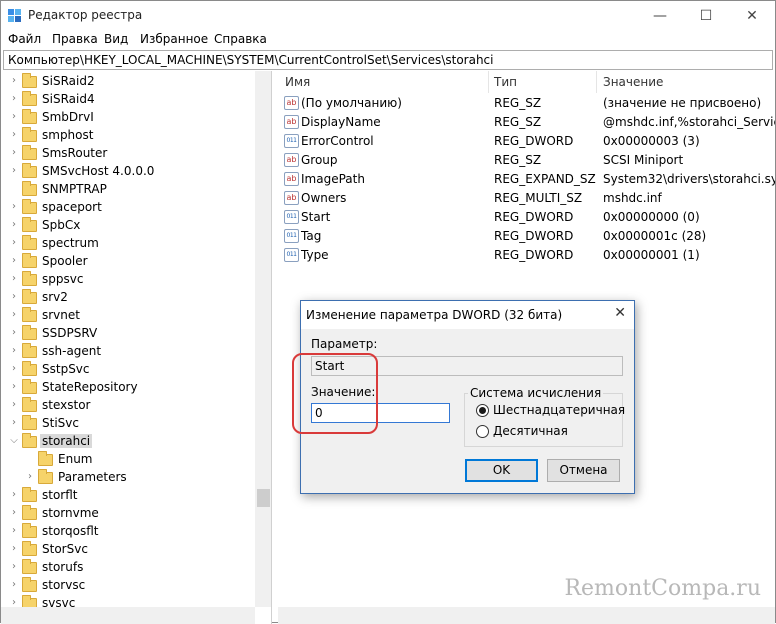  I want to click on tree-item: › SstpSvc, so click(128, 370).